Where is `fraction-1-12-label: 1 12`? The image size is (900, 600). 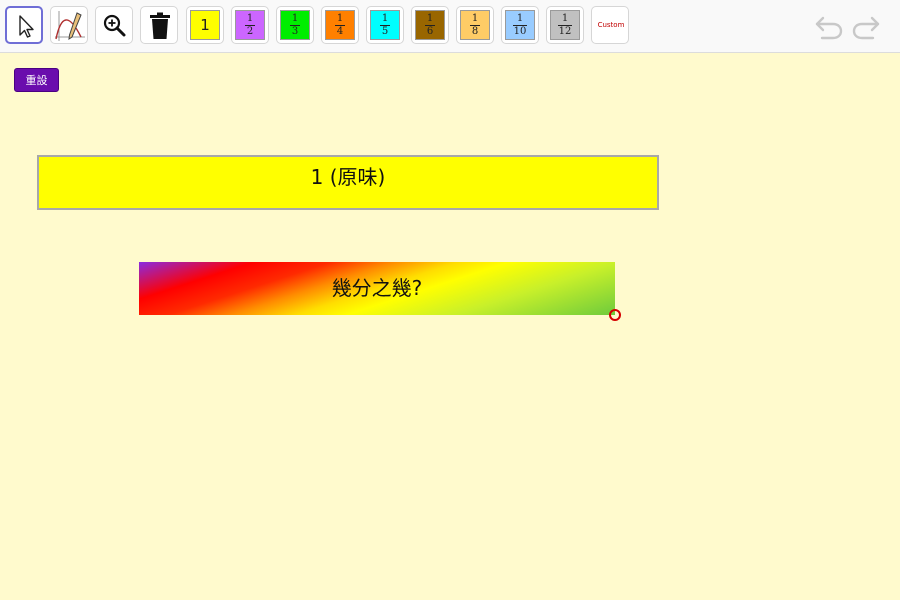
fraction-1-12-label: 1 12 is located at coordinates (565, 24).